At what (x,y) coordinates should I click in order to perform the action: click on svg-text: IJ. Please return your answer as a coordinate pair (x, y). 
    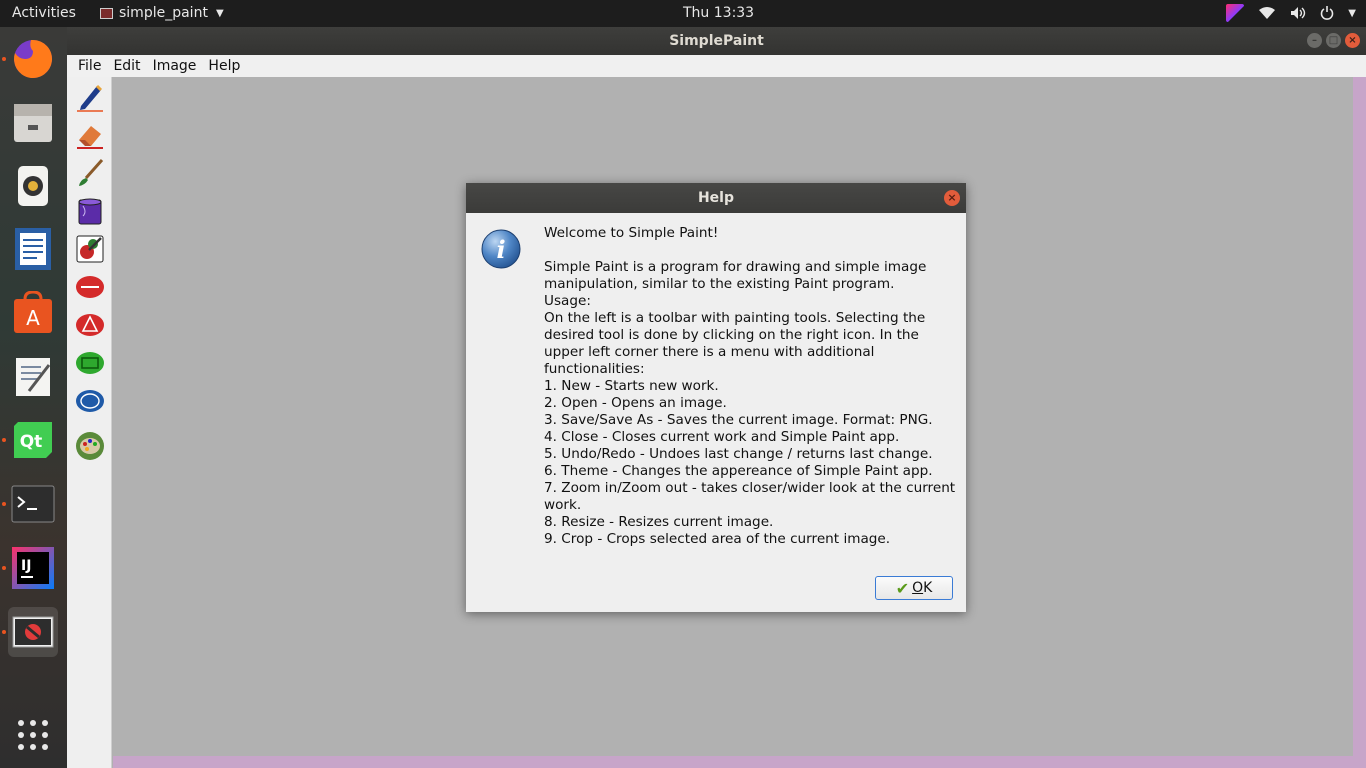
    Looking at the image, I should click on (26, 566).